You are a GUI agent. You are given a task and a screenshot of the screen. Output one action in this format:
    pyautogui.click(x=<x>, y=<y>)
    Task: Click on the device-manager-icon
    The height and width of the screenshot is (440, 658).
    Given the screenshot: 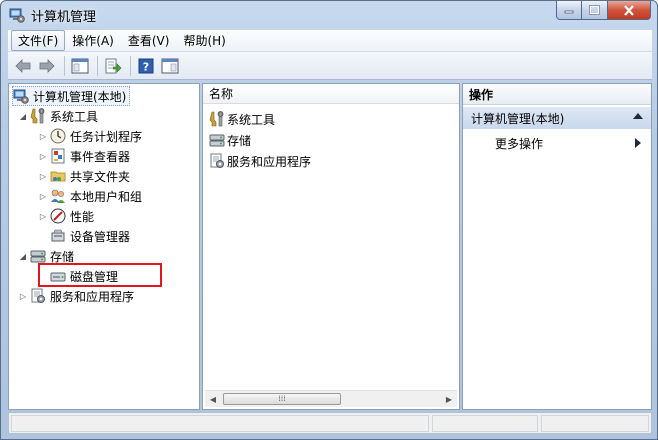 What is the action you would take?
    pyautogui.click(x=58, y=235)
    